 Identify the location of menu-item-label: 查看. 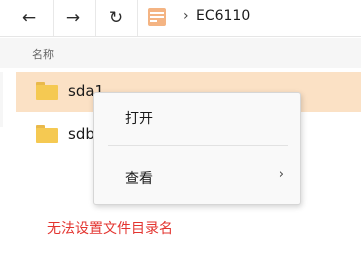
(139, 179).